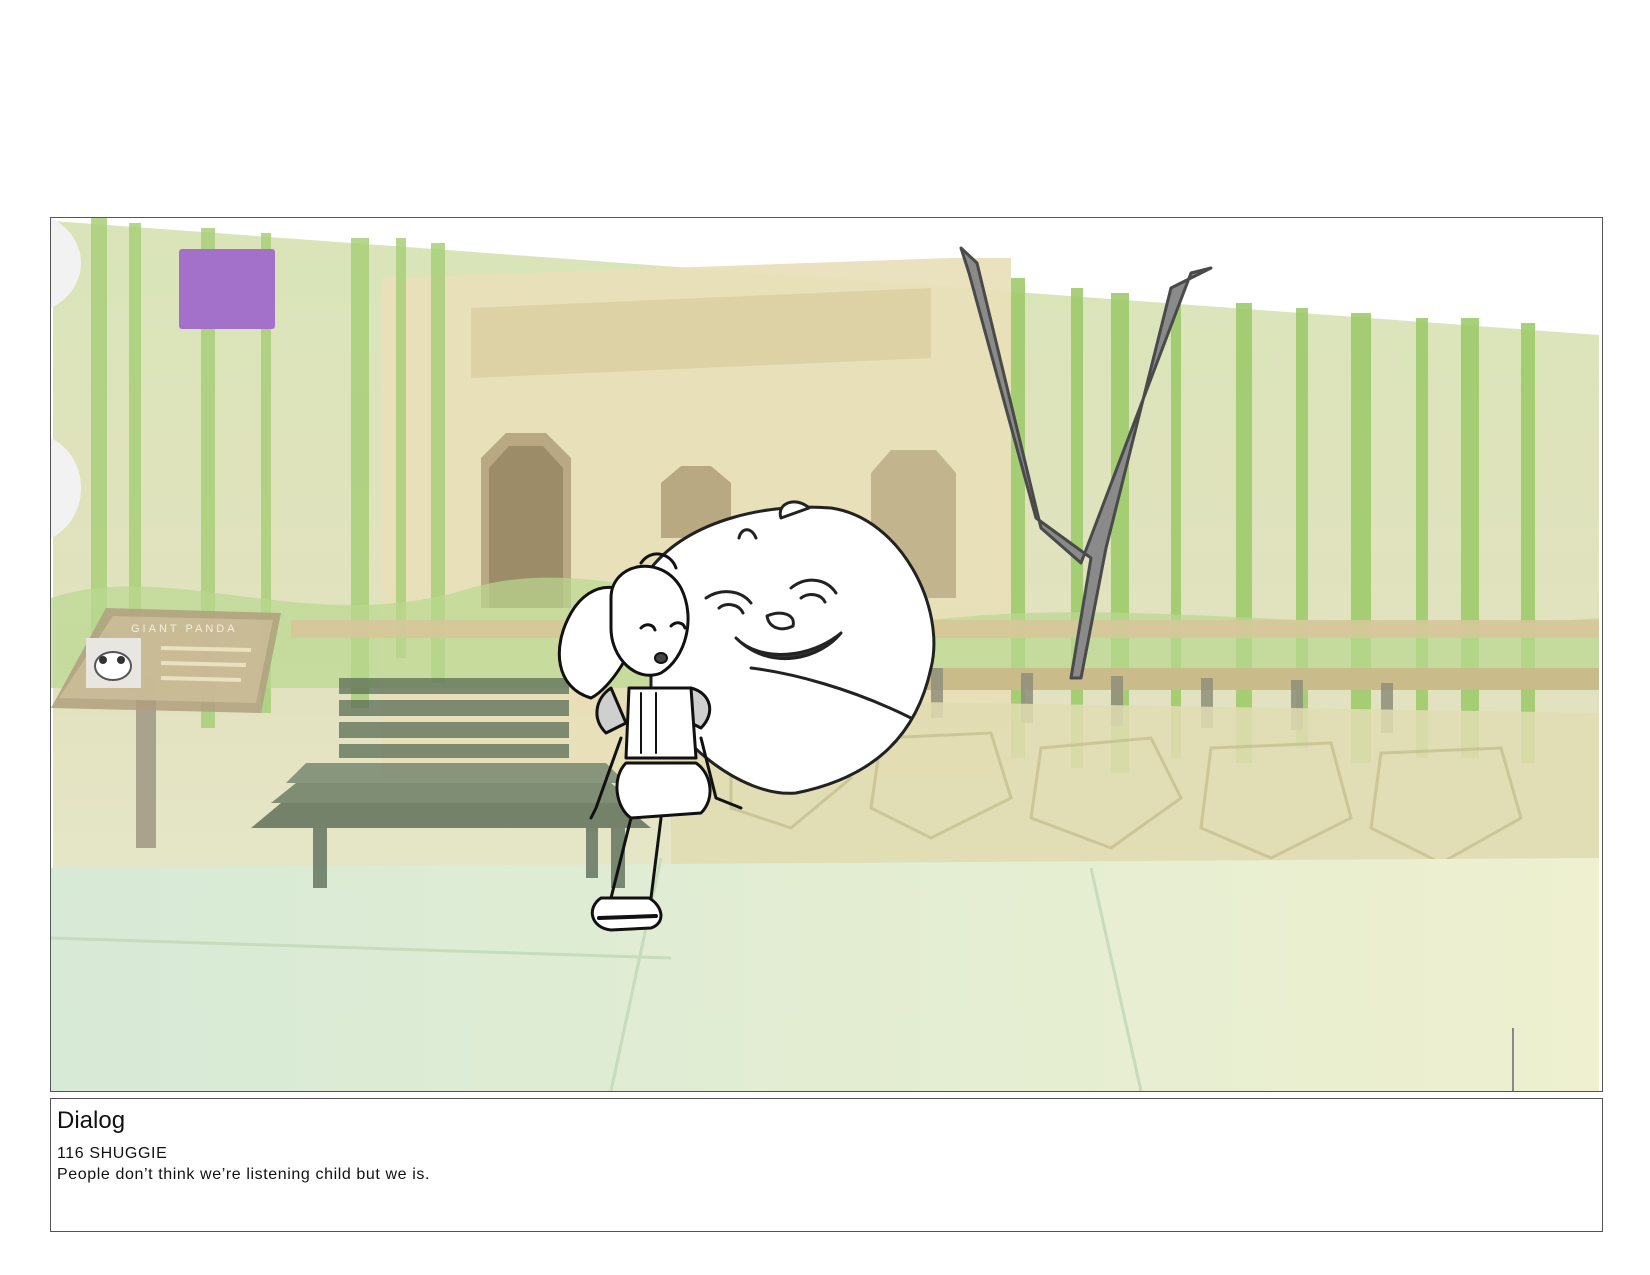  What do you see at coordinates (91, 1120) in the screenshot?
I see `dialog-heading: Dialog` at bounding box center [91, 1120].